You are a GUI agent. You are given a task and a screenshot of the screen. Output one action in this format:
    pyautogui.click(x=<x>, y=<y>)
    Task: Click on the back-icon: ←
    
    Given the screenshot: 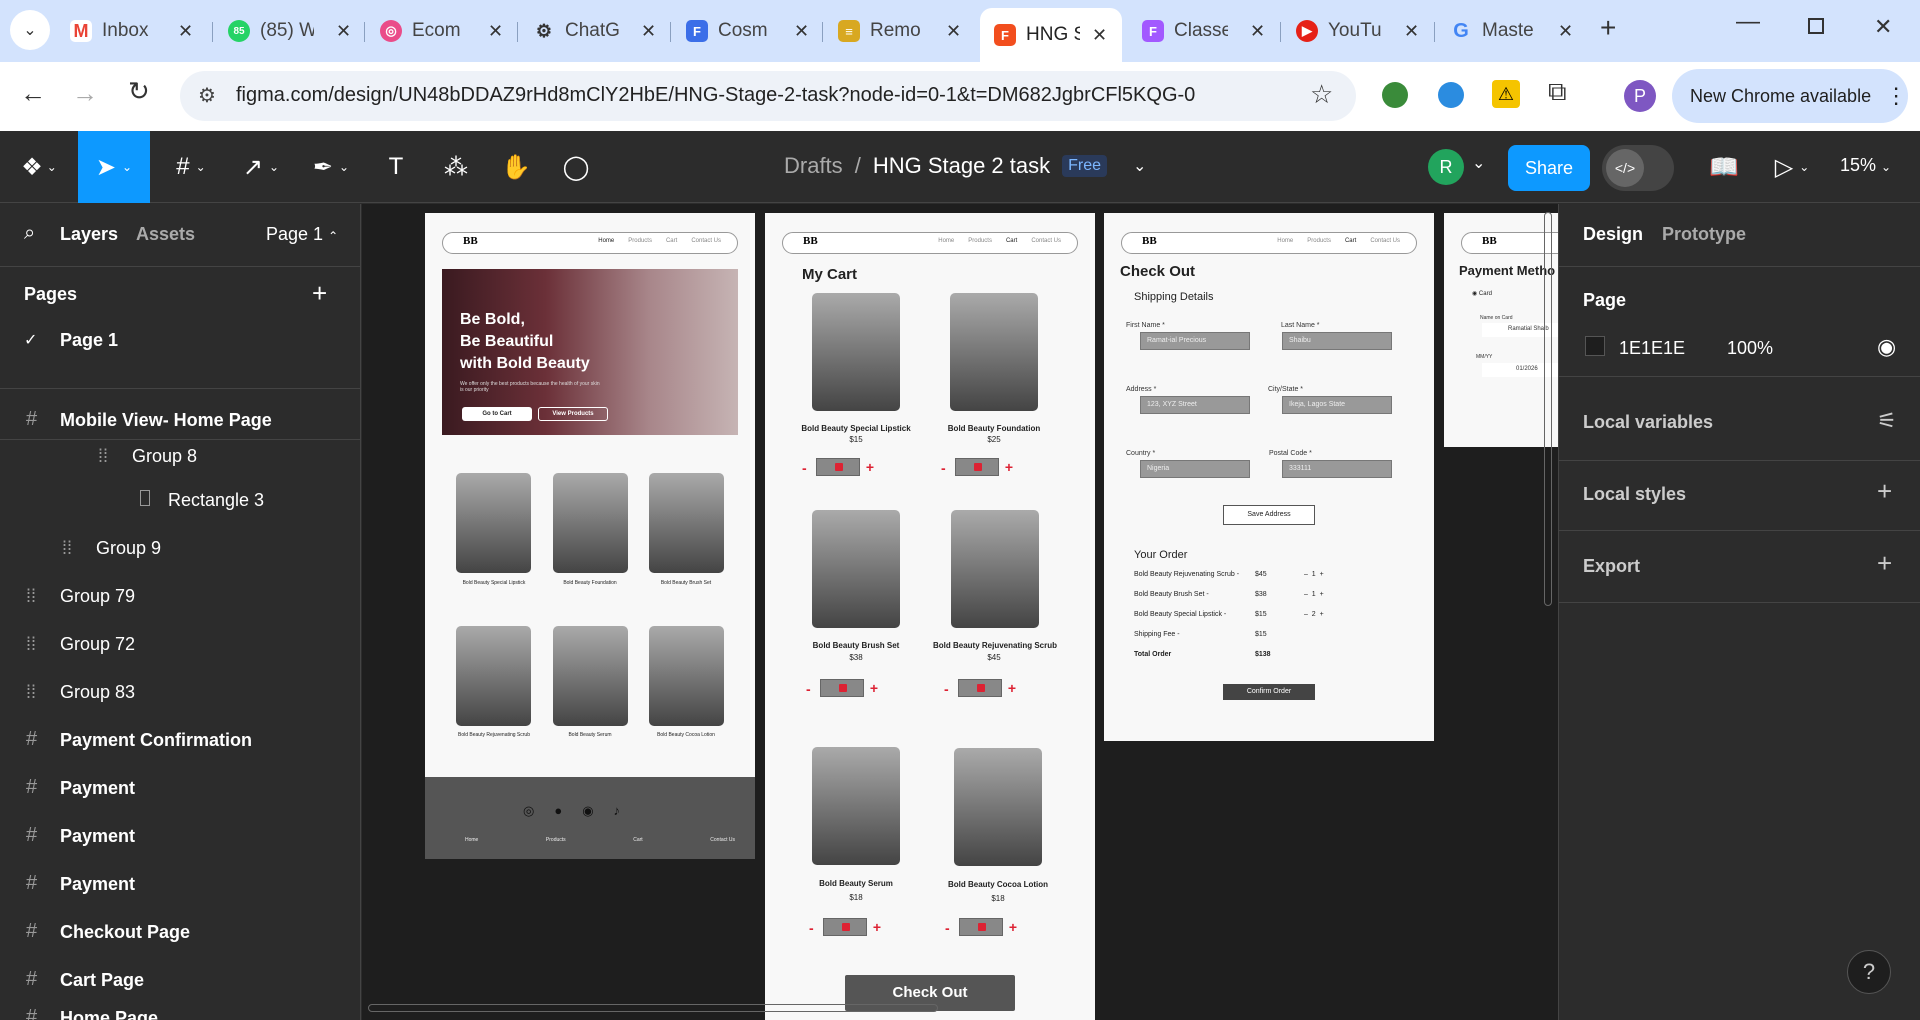 What is the action you would take?
    pyautogui.click(x=33, y=93)
    